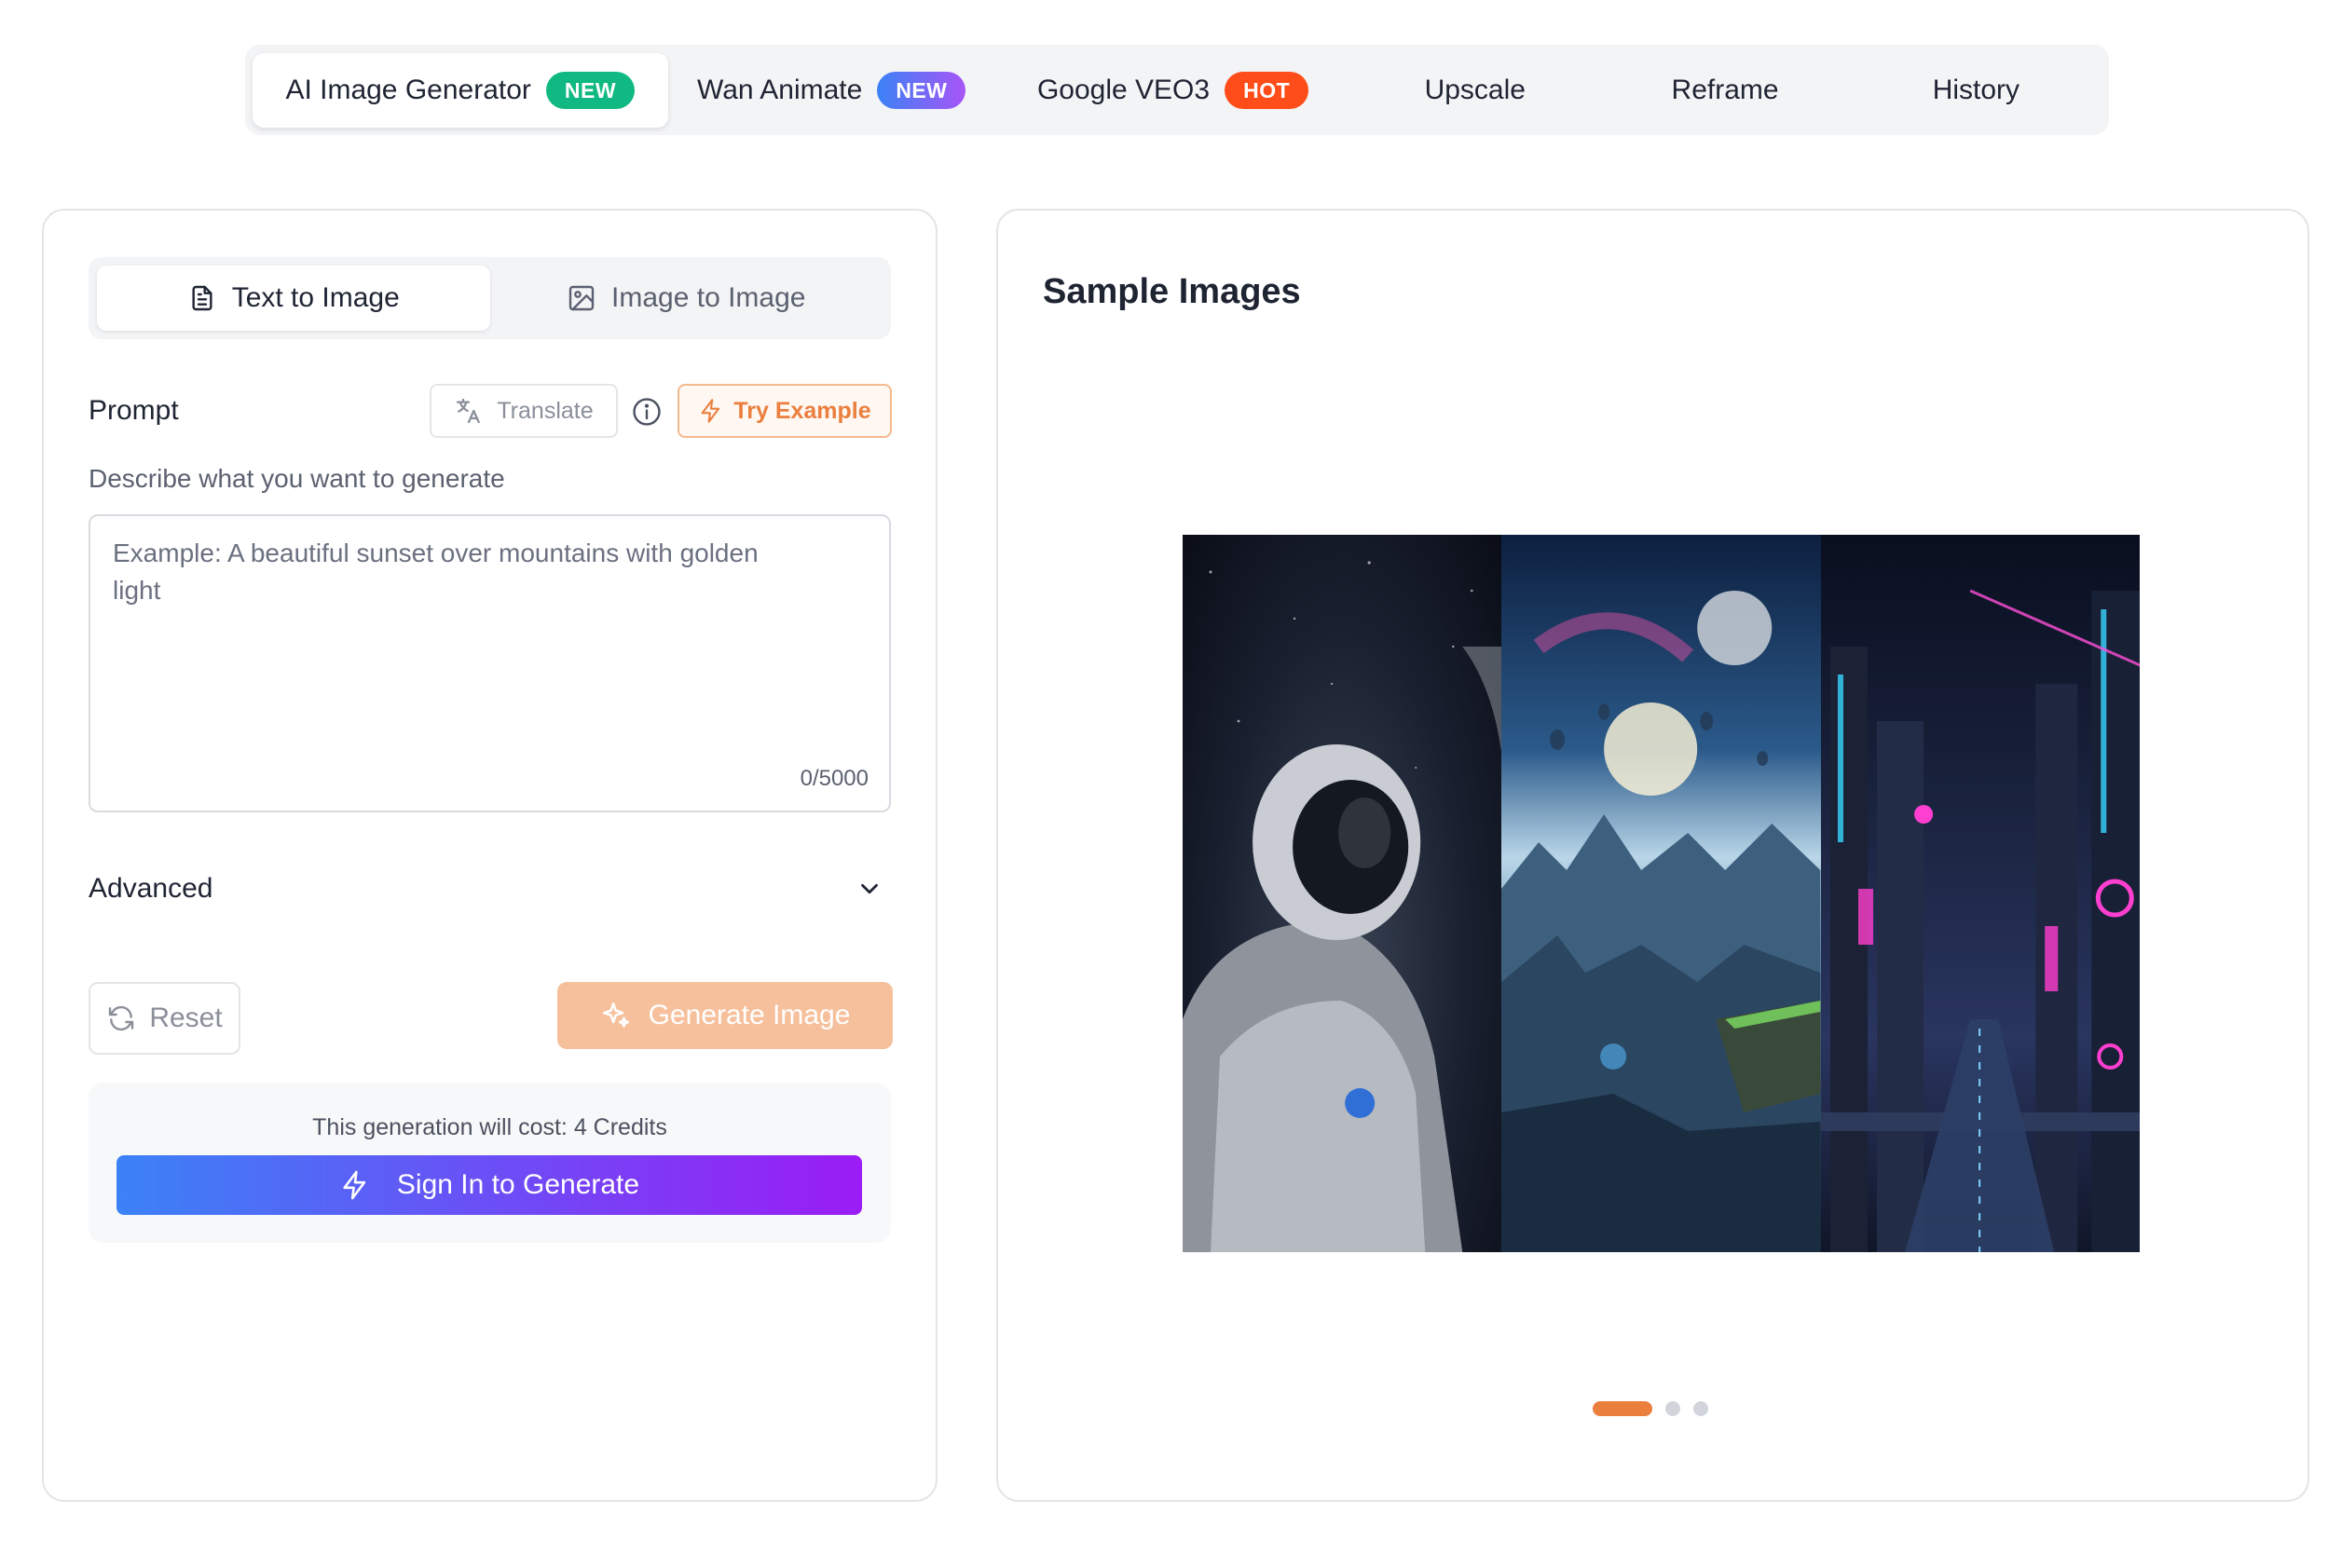  Describe the element at coordinates (802, 410) in the screenshot. I see `try-example-label: Try Example` at that location.